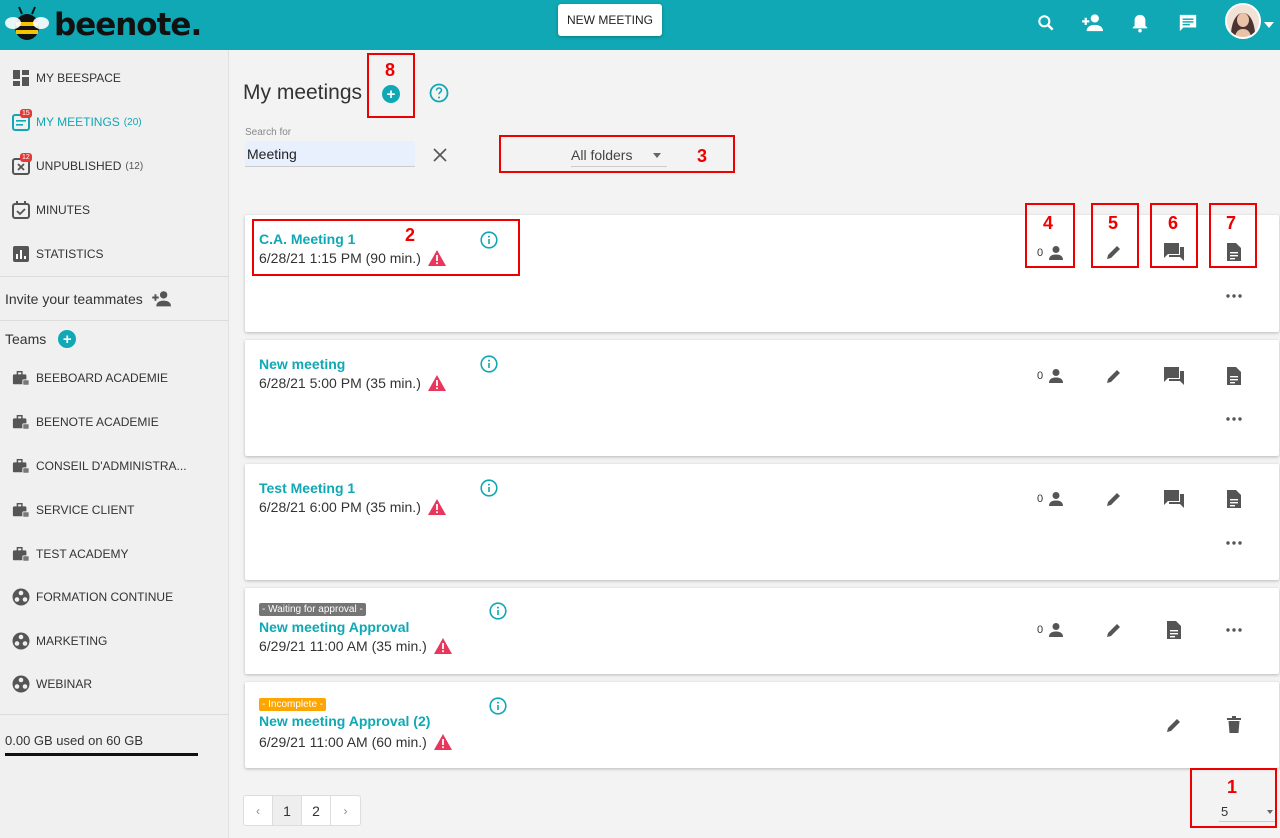 The width and height of the screenshot is (1280, 838). I want to click on notifications-icon, so click(1140, 23).